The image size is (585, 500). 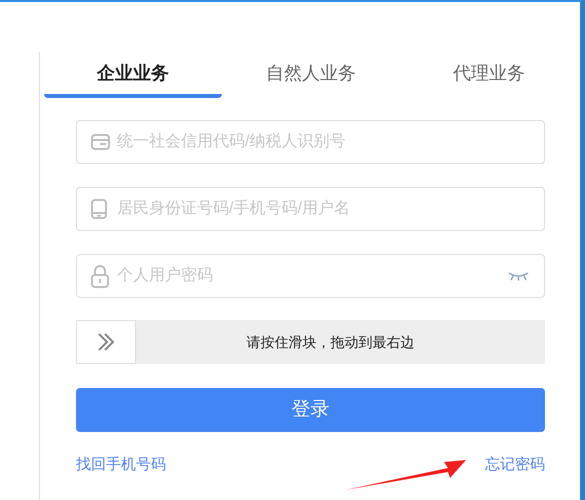 What do you see at coordinates (310, 142) in the screenshot?
I see `input-field: 统一社会信用代码/纳税人识别号` at bounding box center [310, 142].